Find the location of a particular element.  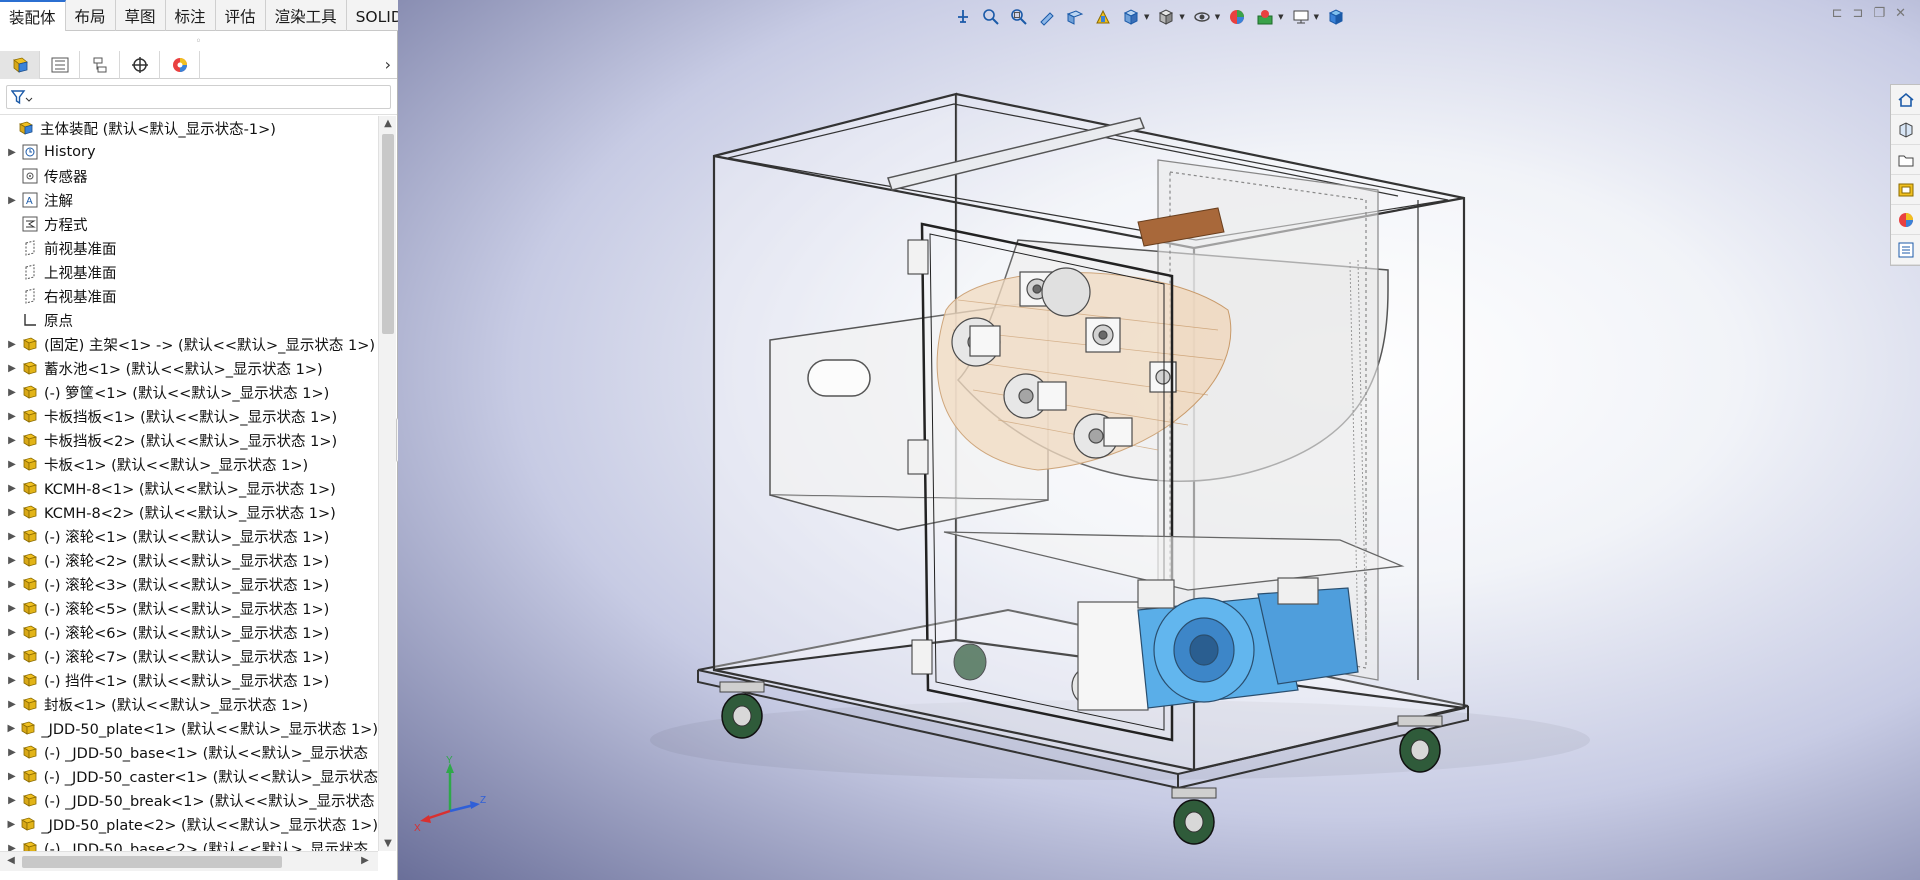

property-manager-tab is located at coordinates (60, 64).